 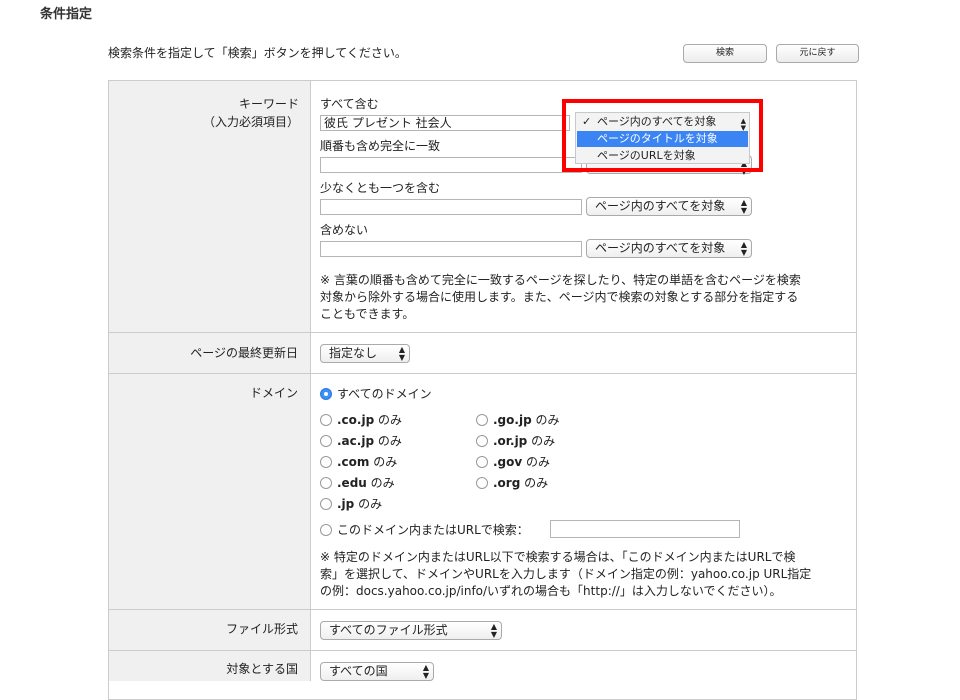 I want to click on all-words-label: すべて含む, so click(x=349, y=104).